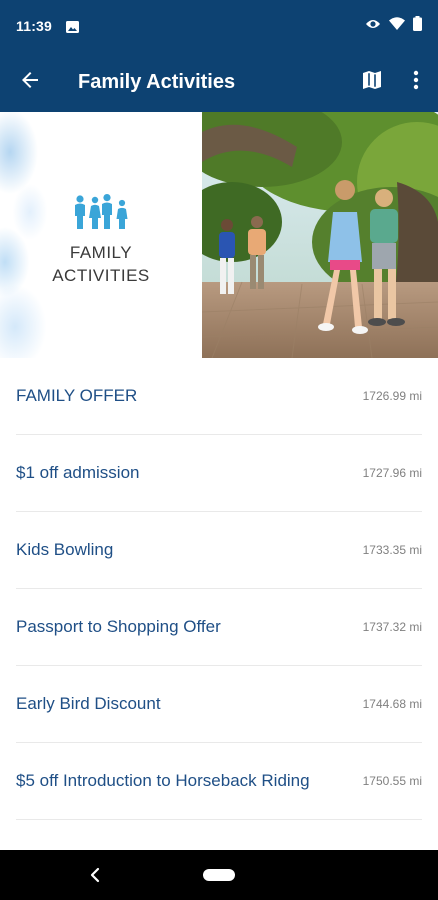  I want to click on hero-label-line2: ACTIVITIES, so click(101, 275).